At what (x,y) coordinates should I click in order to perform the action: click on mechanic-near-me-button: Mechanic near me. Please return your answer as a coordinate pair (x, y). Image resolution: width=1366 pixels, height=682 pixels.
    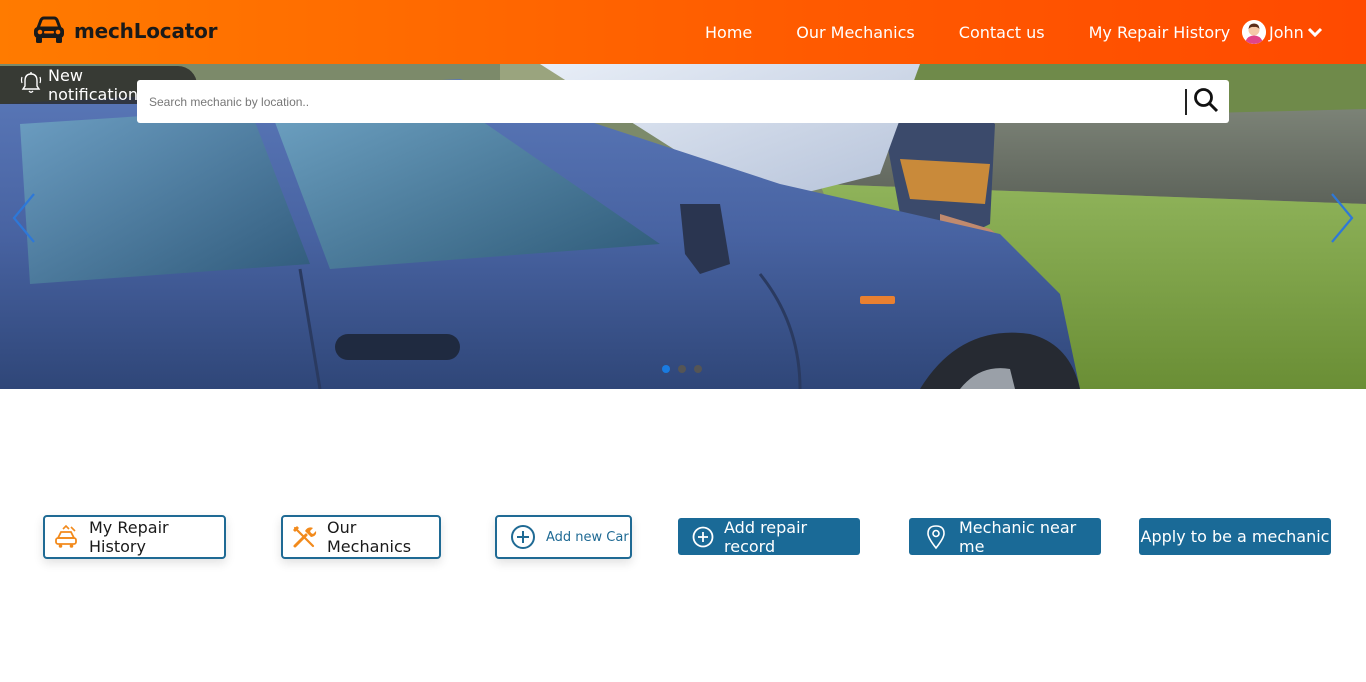
    Looking at the image, I should click on (1005, 536).